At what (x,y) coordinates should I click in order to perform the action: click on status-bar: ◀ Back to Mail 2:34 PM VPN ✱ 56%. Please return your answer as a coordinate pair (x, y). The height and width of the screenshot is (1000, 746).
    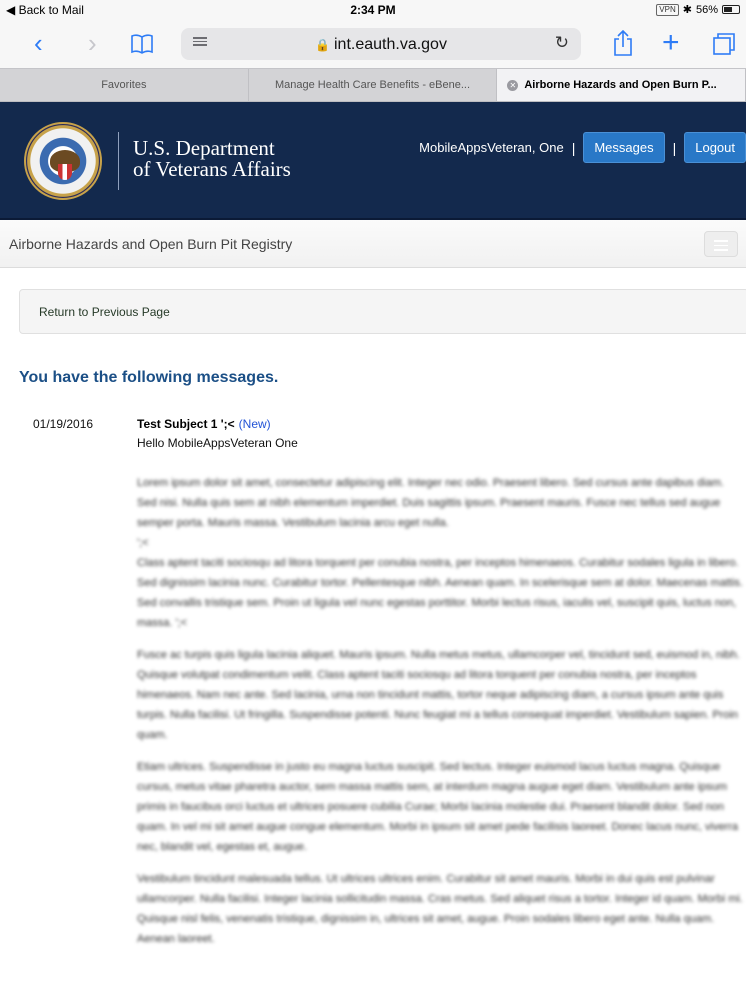
    Looking at the image, I should click on (373, 10).